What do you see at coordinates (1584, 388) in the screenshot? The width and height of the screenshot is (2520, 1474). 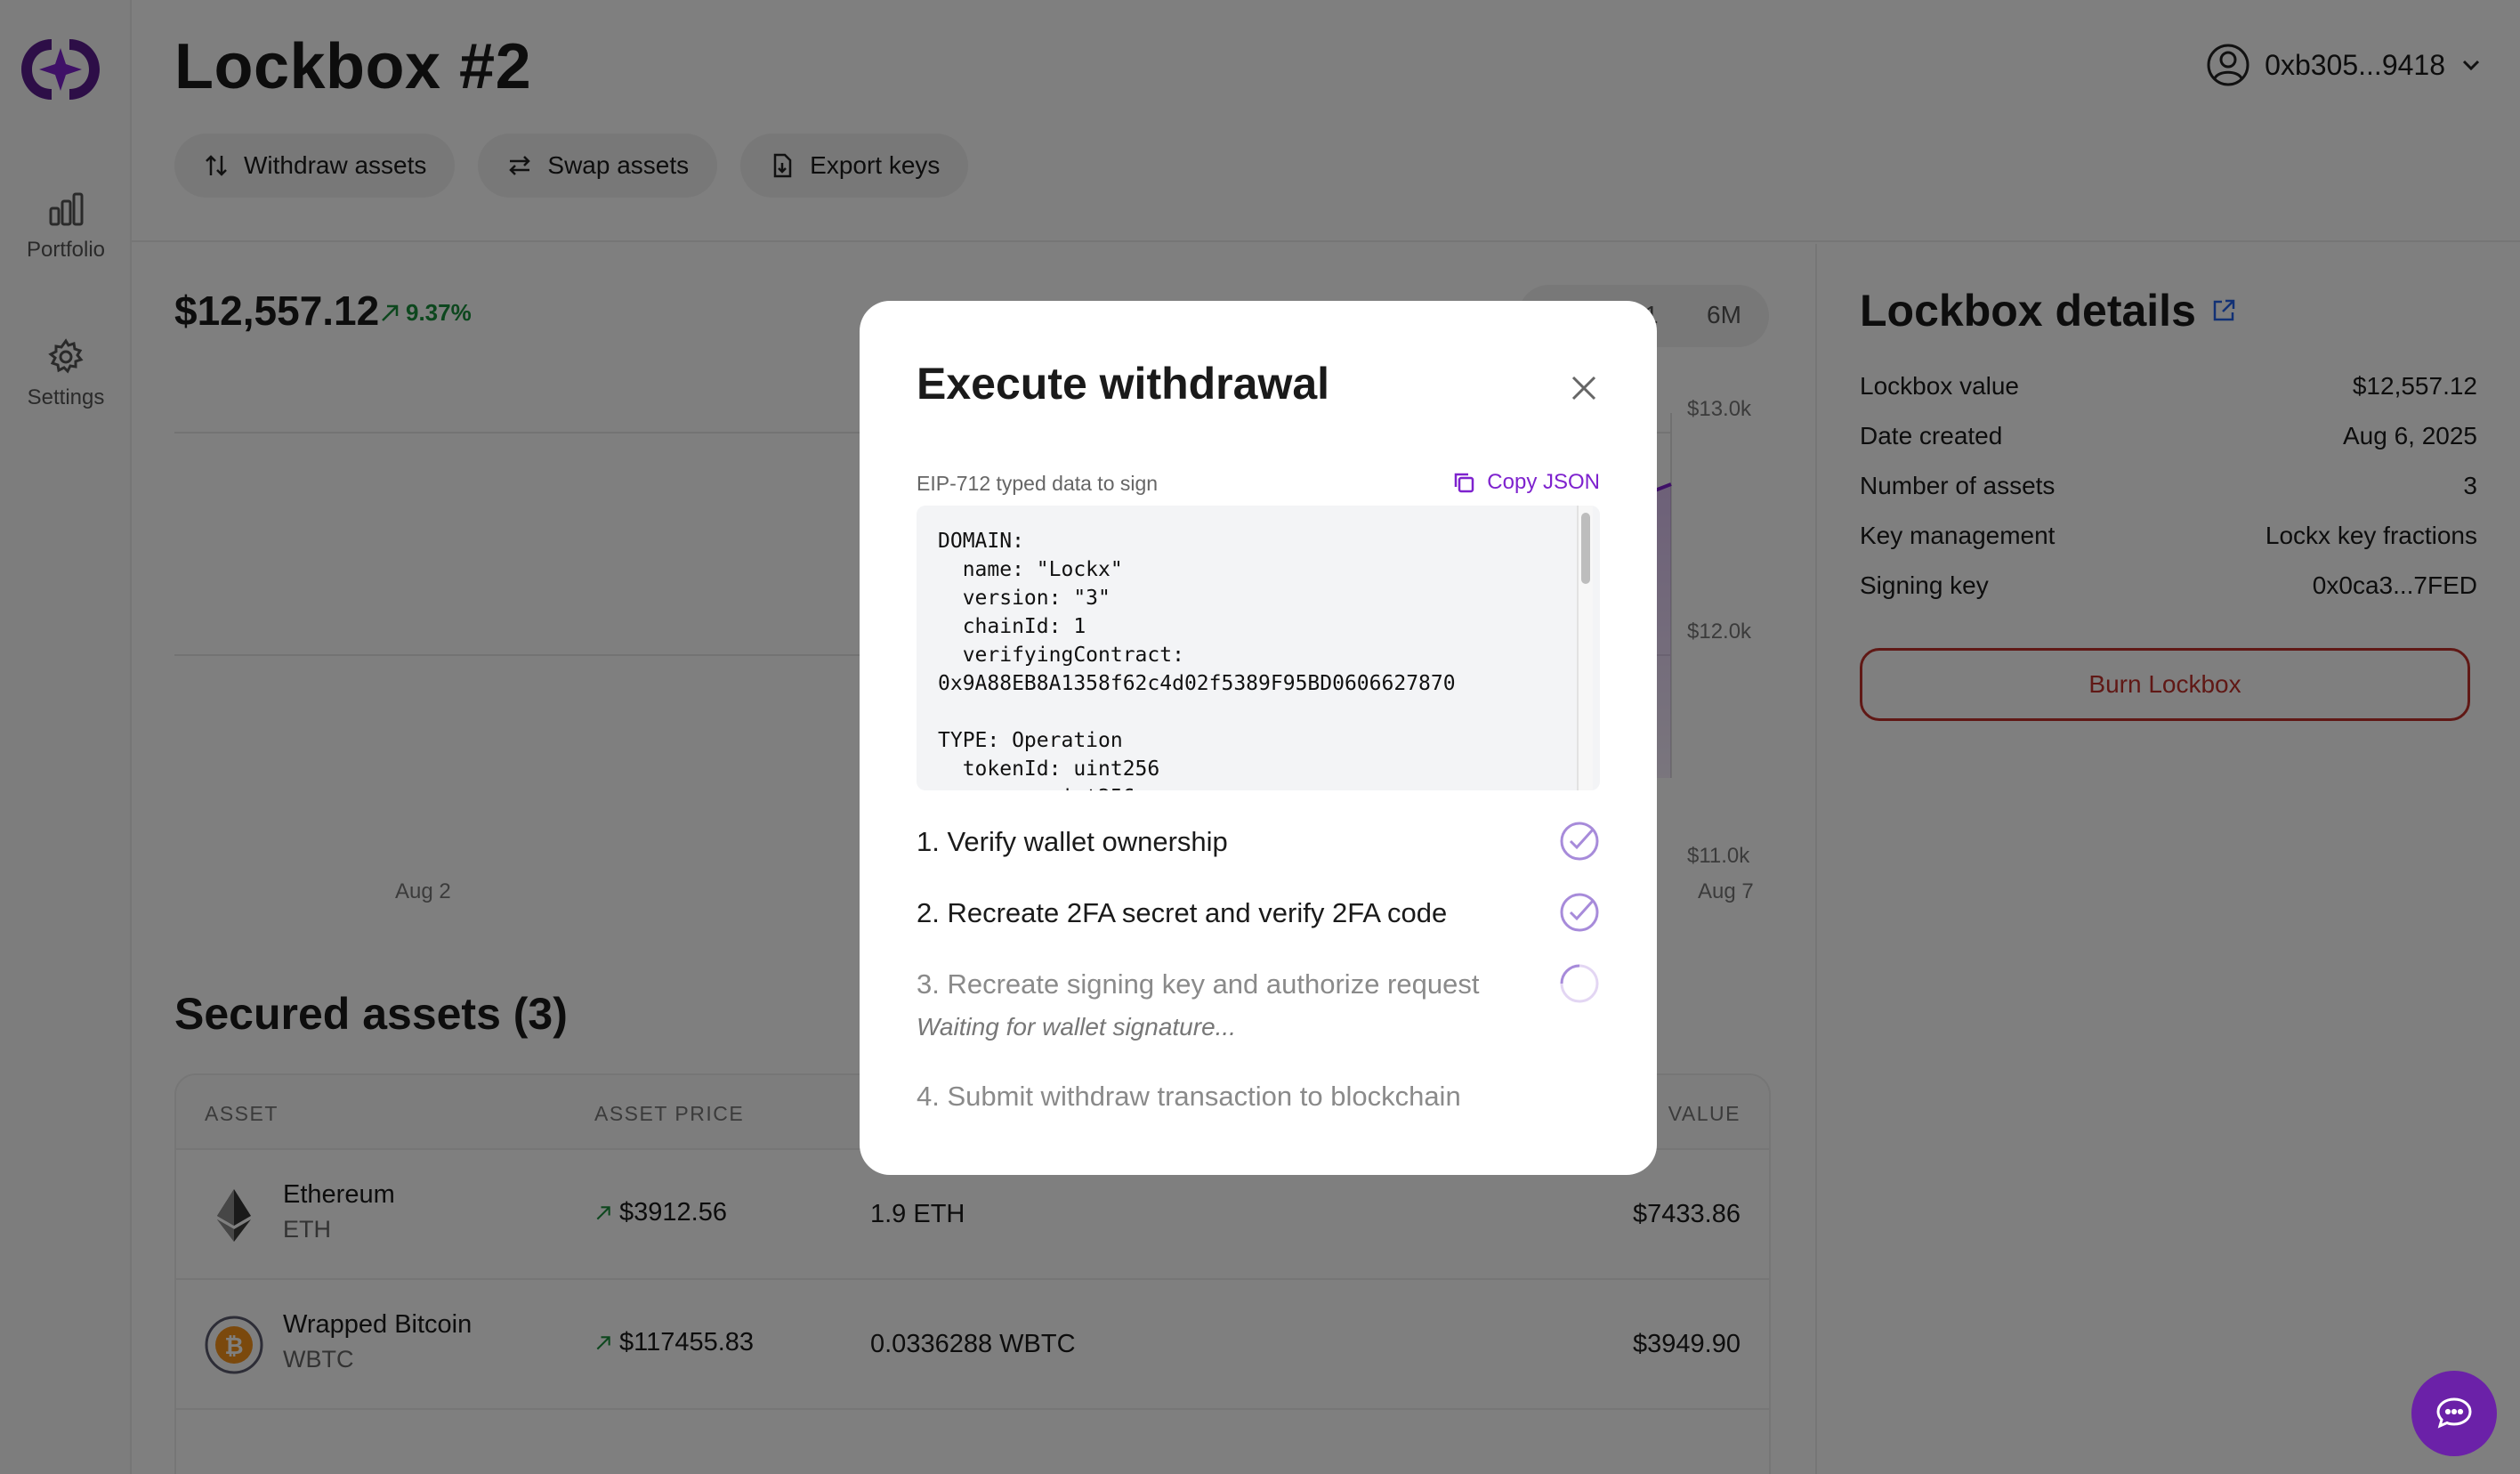 I see `close-icon` at bounding box center [1584, 388].